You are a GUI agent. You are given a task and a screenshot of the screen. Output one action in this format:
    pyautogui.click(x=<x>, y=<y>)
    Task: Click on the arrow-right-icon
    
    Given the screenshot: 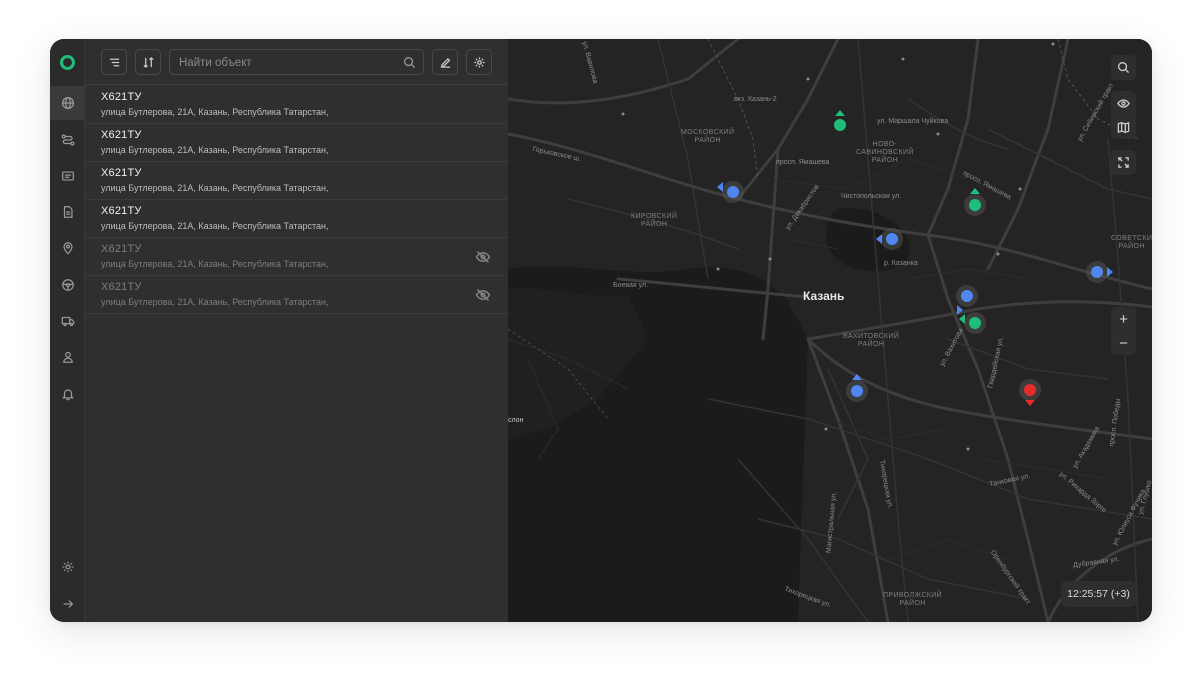 What is the action you would take?
    pyautogui.click(x=68, y=604)
    